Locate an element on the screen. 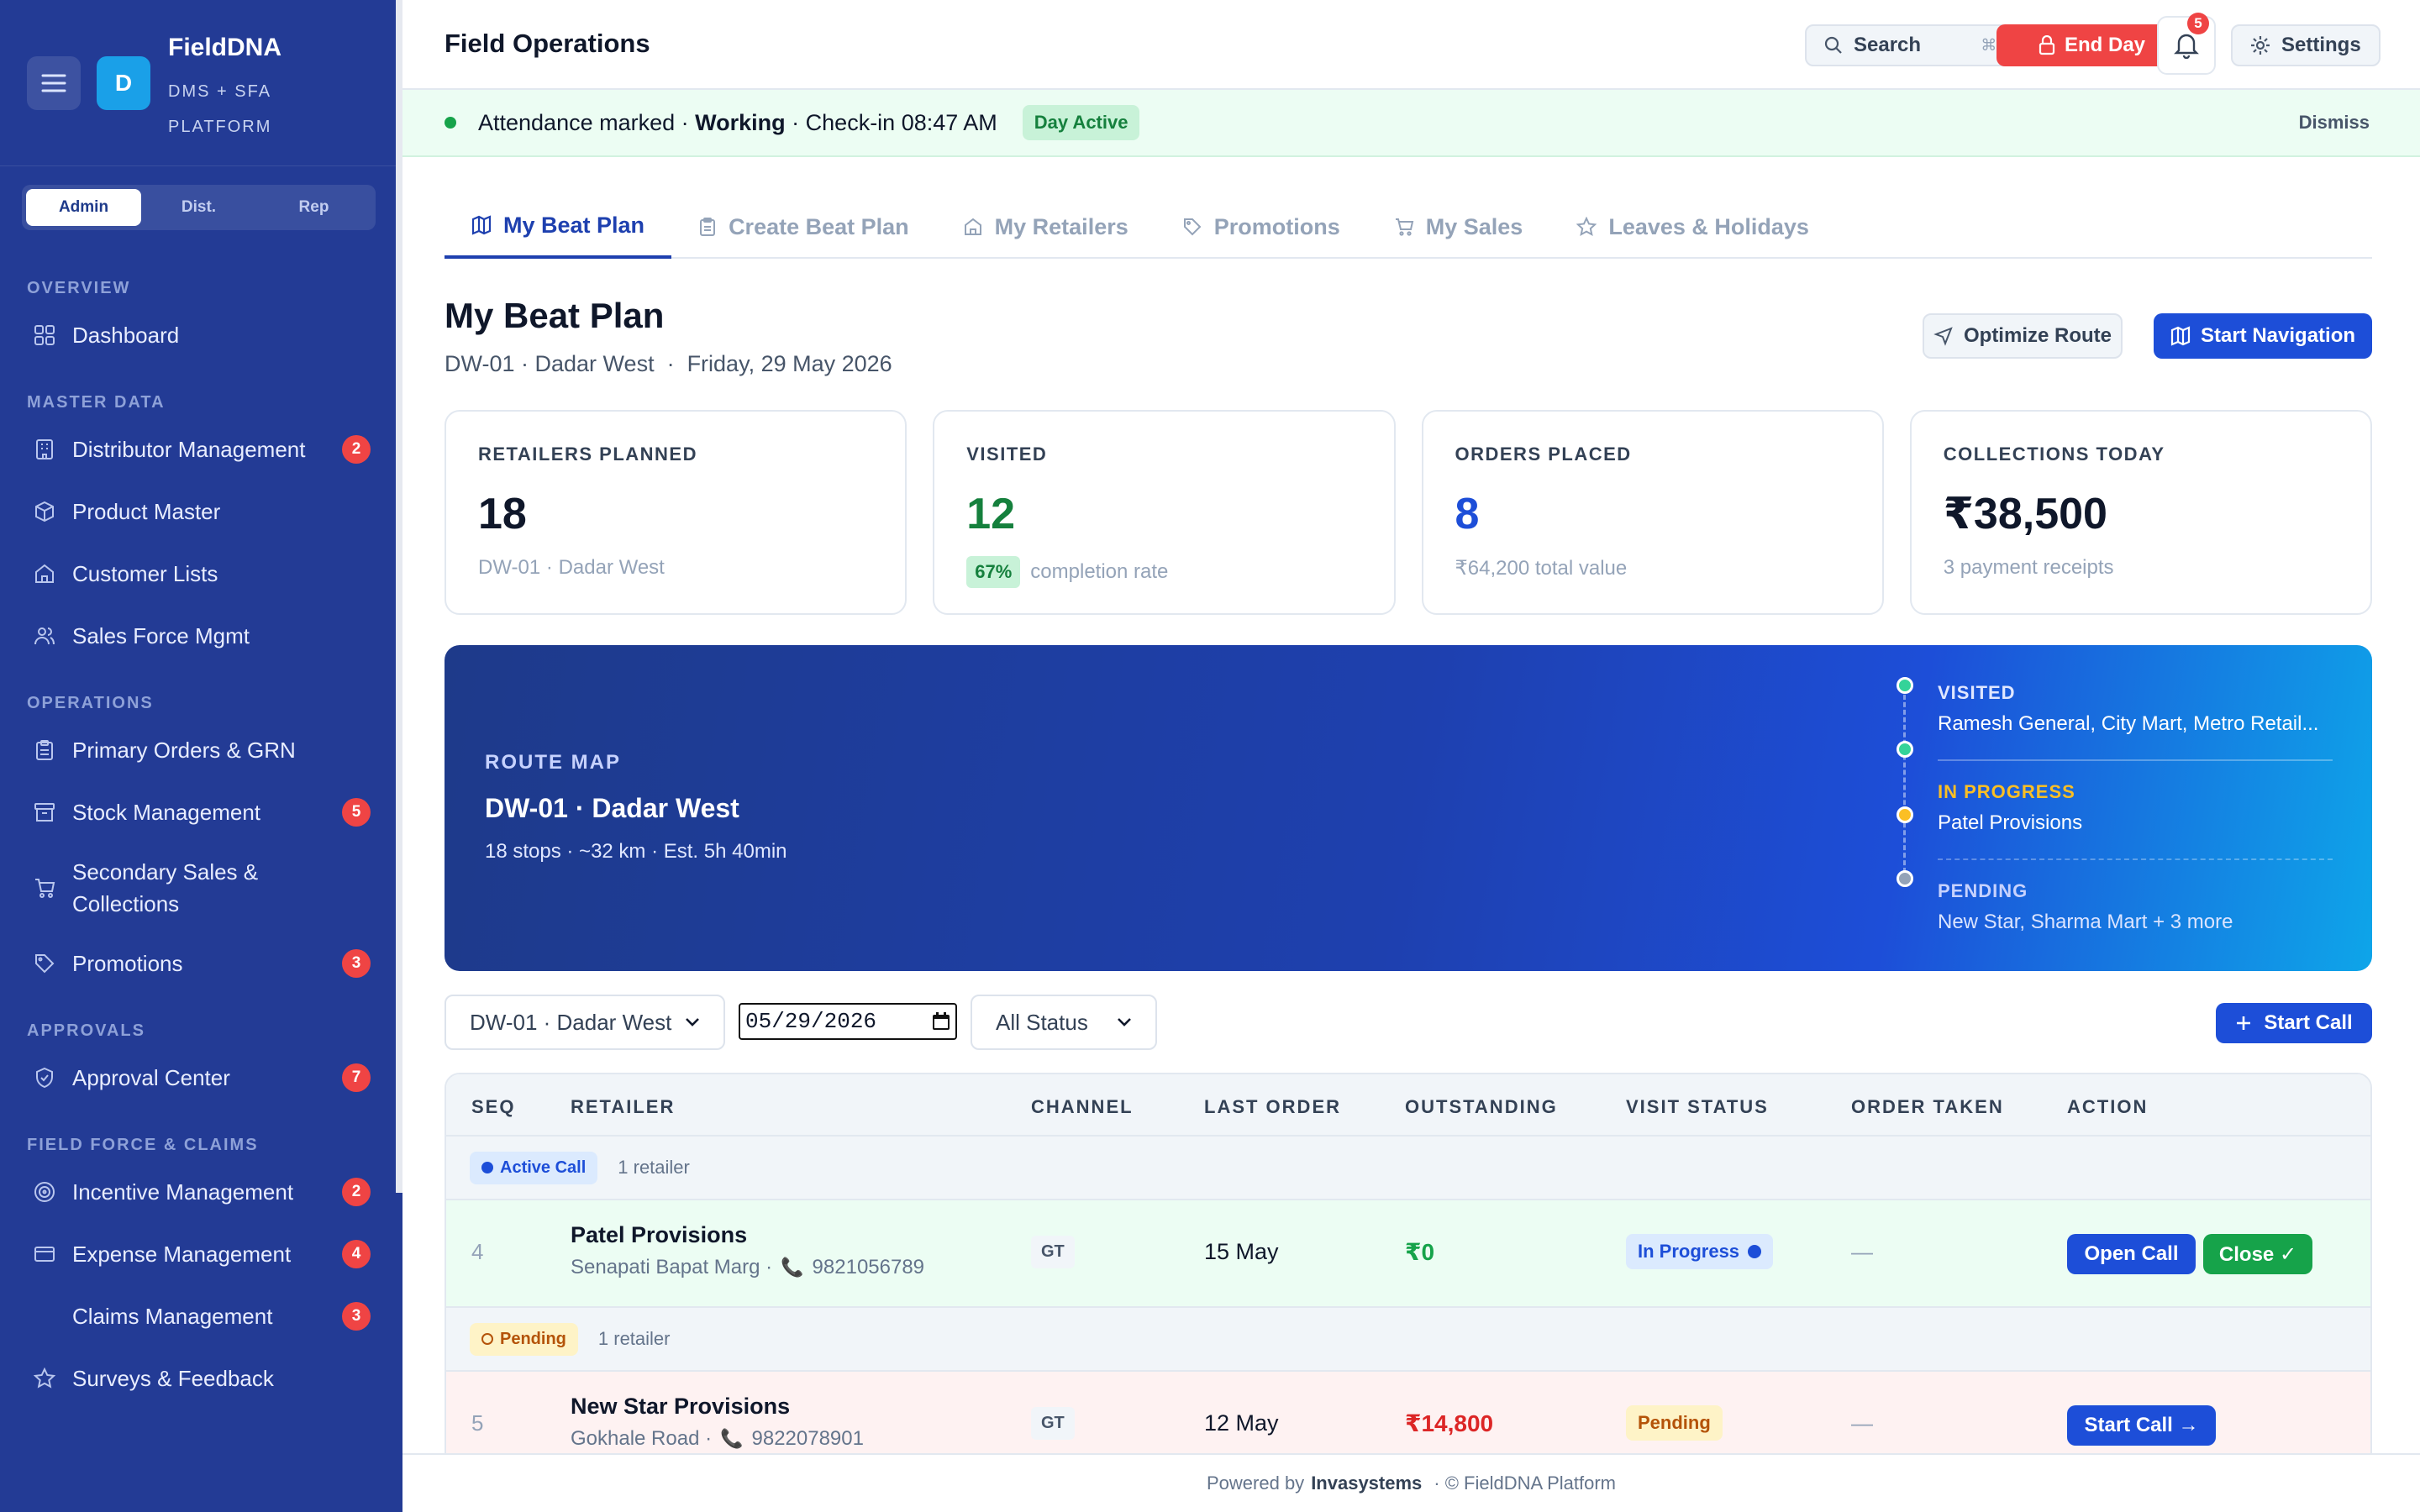 This screenshot has width=2420, height=1512. seq-cell: 4 is located at coordinates (478, 1251).